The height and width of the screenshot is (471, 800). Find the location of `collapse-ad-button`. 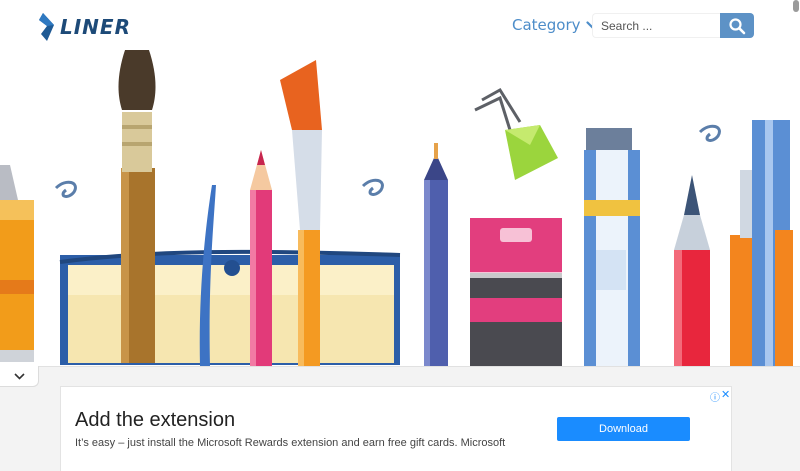

collapse-ad-button is located at coordinates (19, 376).